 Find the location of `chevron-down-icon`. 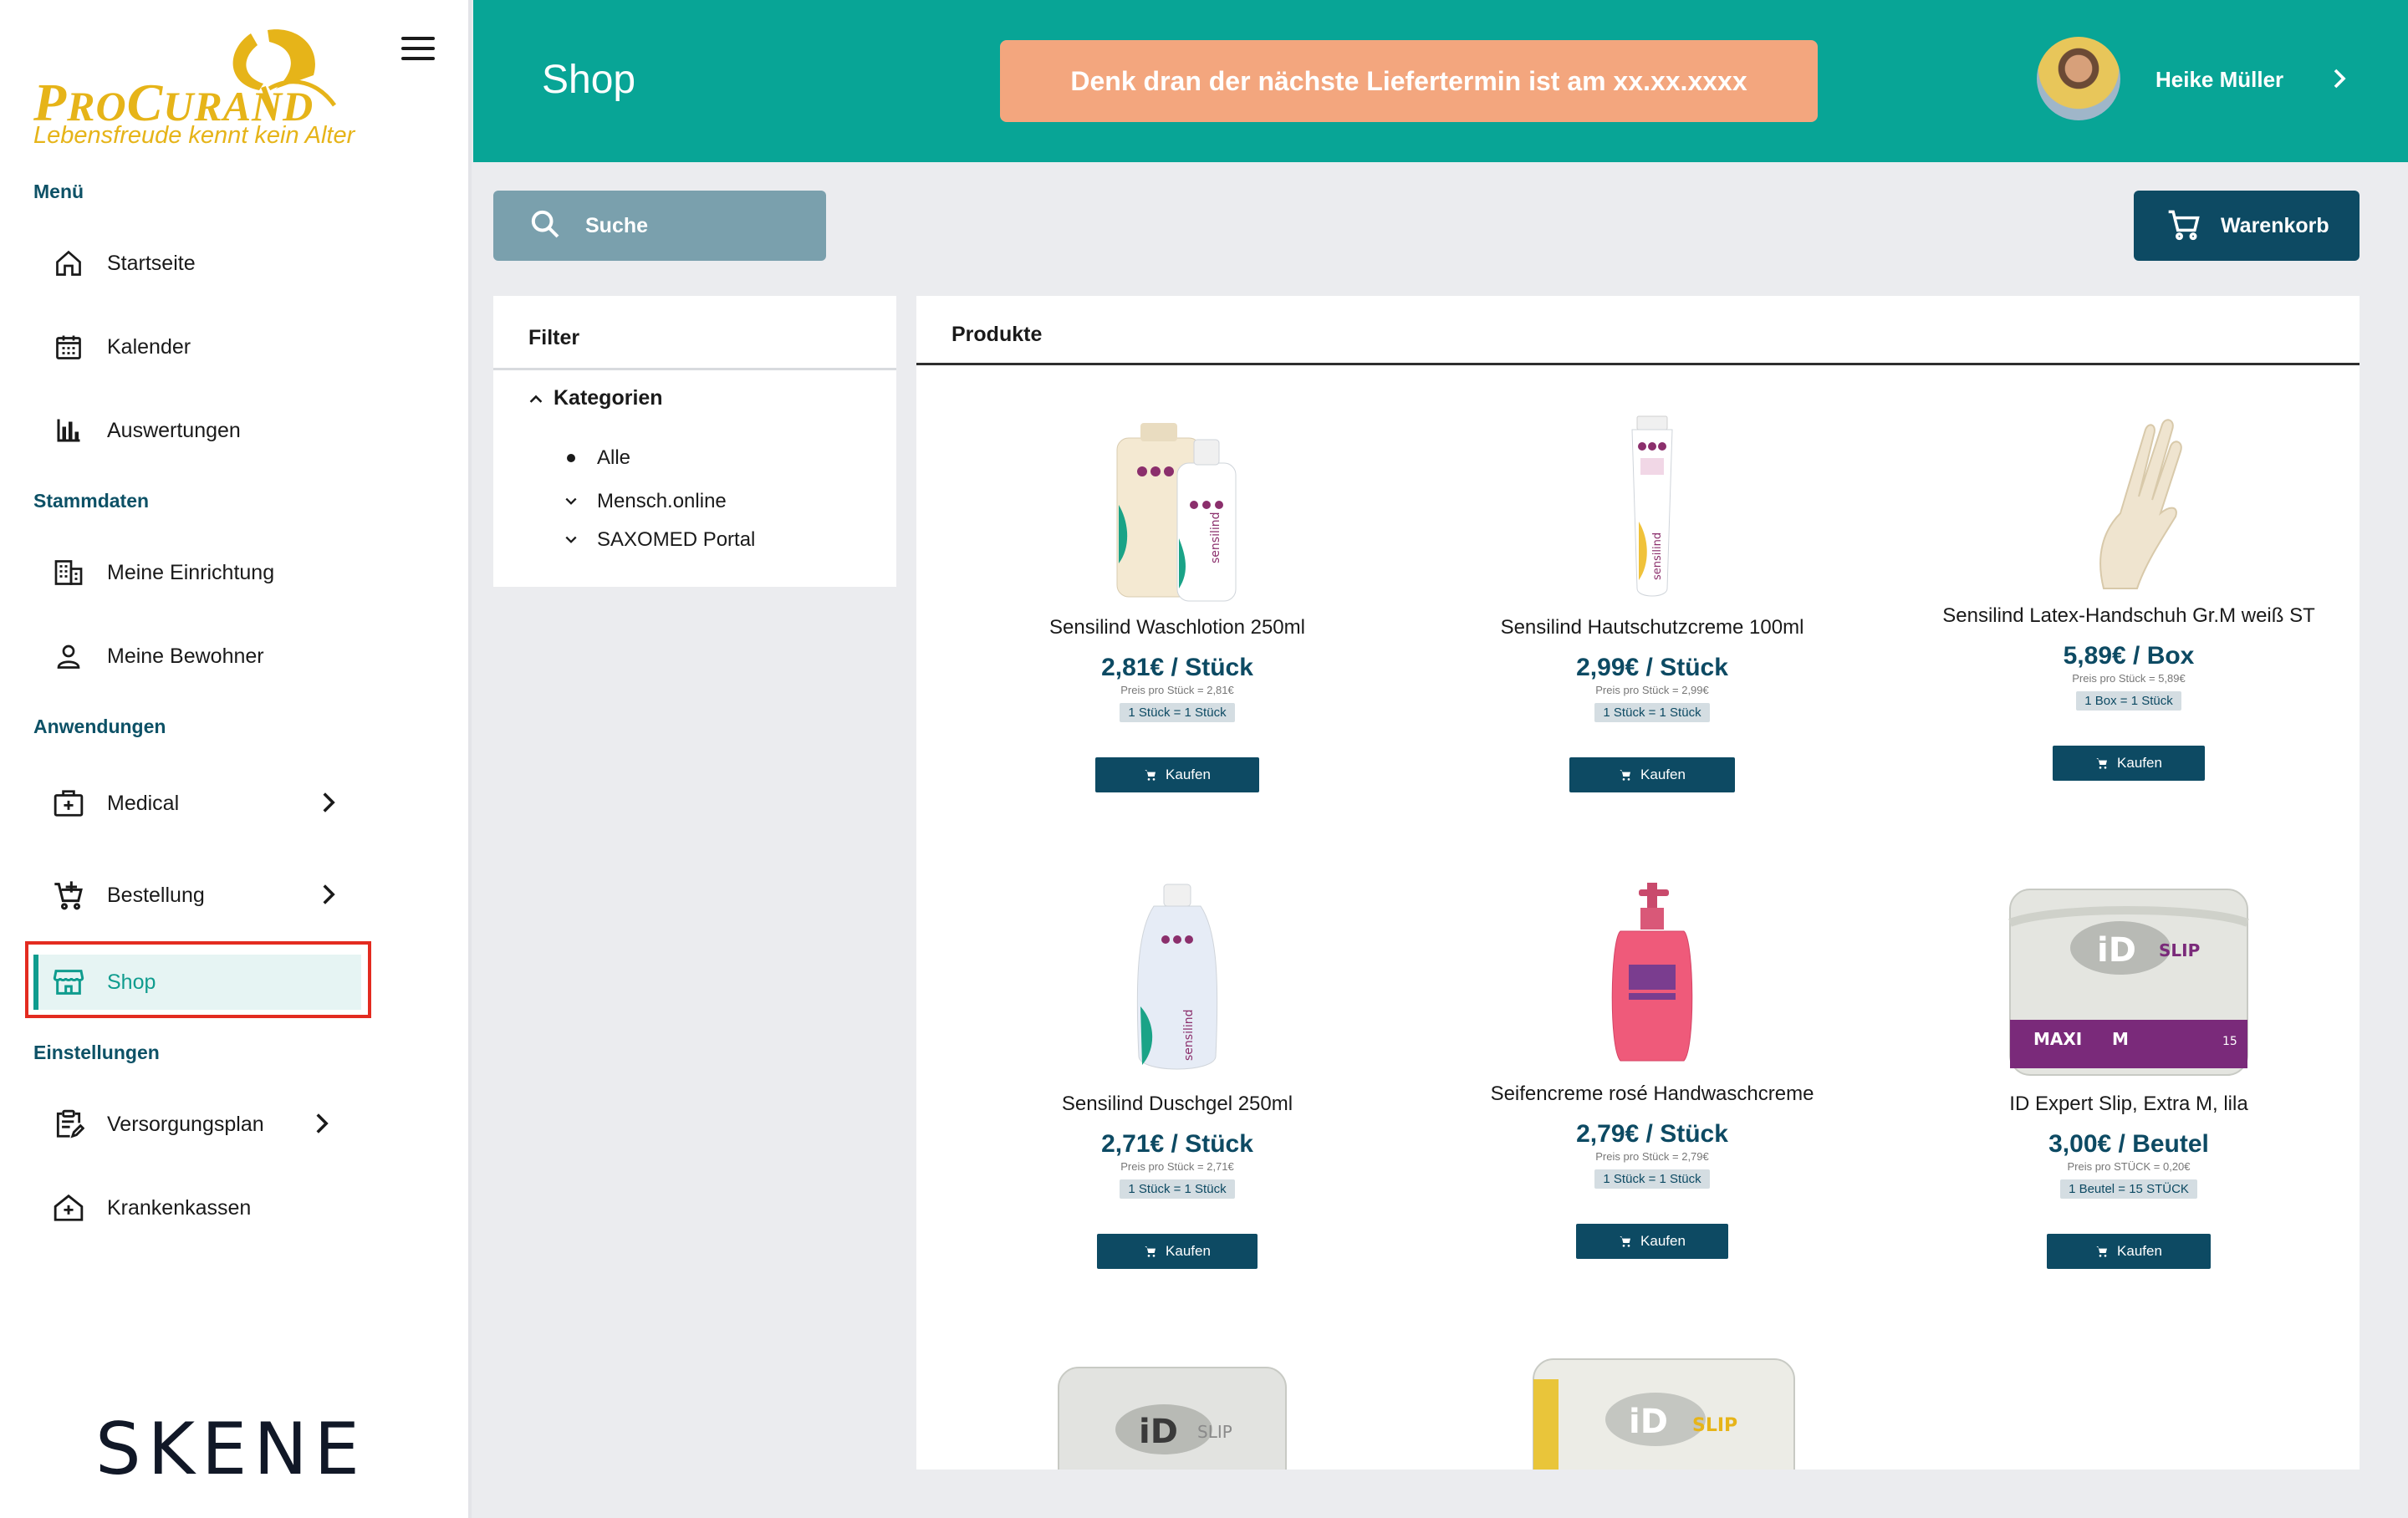

chevron-down-icon is located at coordinates (571, 502).